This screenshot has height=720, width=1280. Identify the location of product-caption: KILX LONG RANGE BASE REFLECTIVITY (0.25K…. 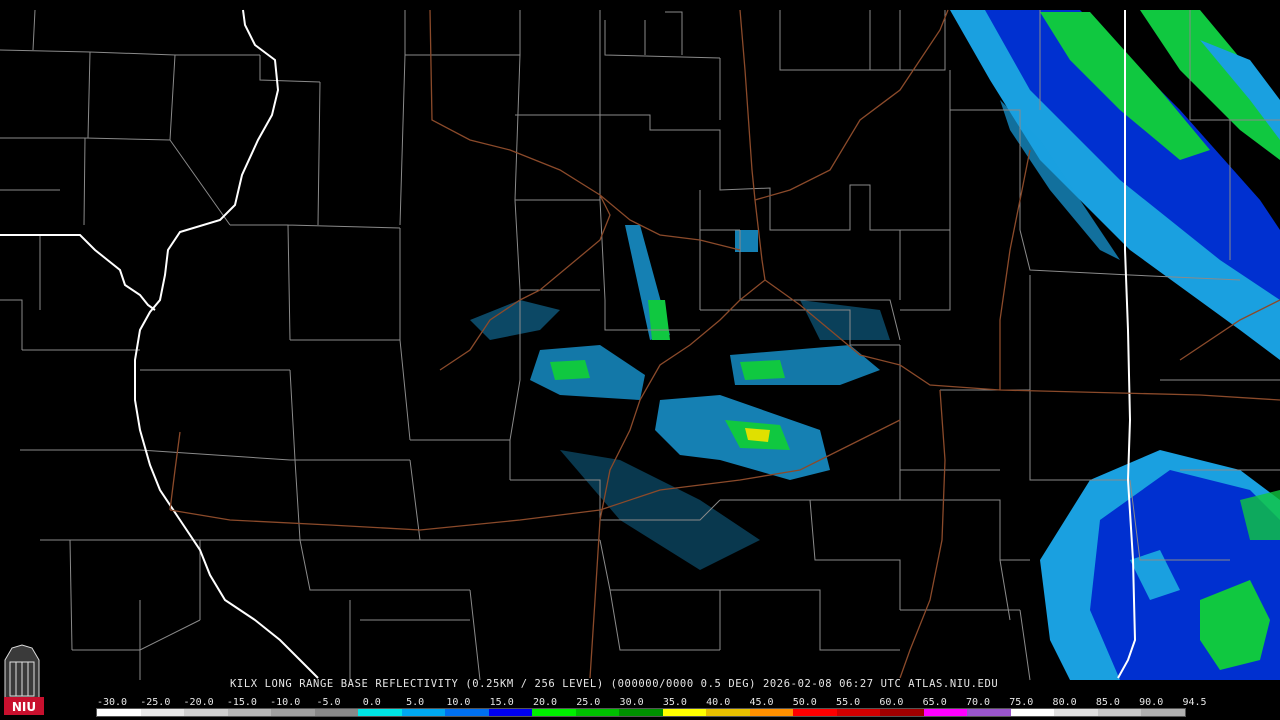
(614, 684).